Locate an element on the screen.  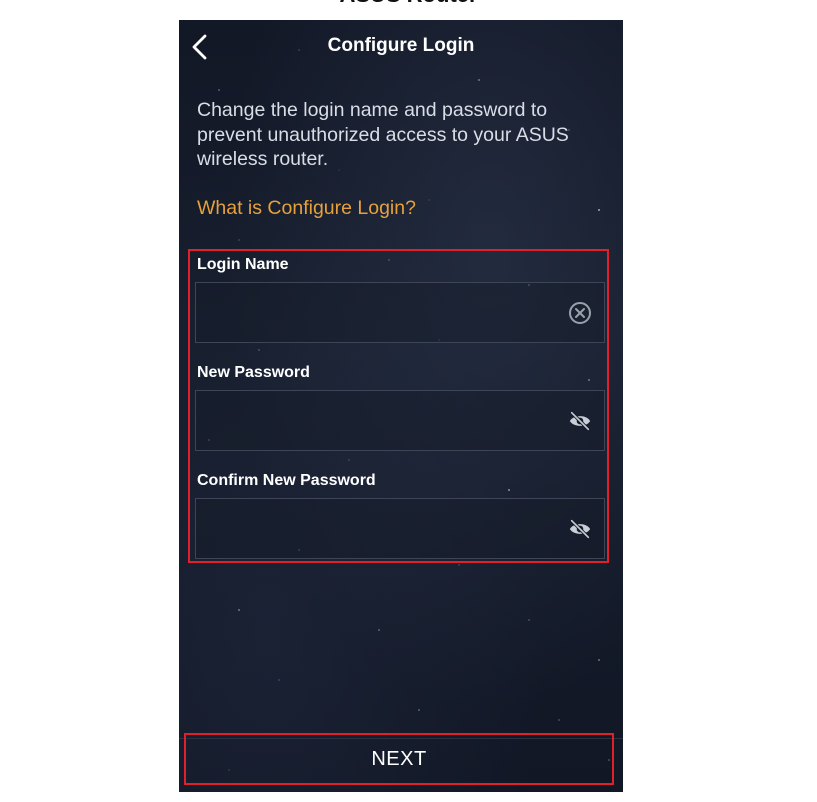
clear-input-button is located at coordinates (580, 313).